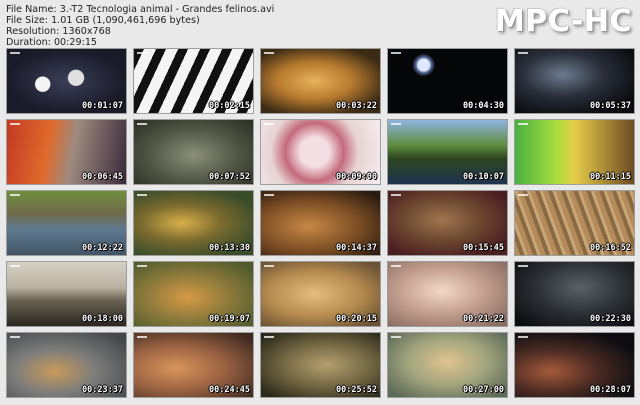 The height and width of the screenshot is (405, 640). What do you see at coordinates (102, 248) in the screenshot?
I see `timestamp: 00:12:22` at bounding box center [102, 248].